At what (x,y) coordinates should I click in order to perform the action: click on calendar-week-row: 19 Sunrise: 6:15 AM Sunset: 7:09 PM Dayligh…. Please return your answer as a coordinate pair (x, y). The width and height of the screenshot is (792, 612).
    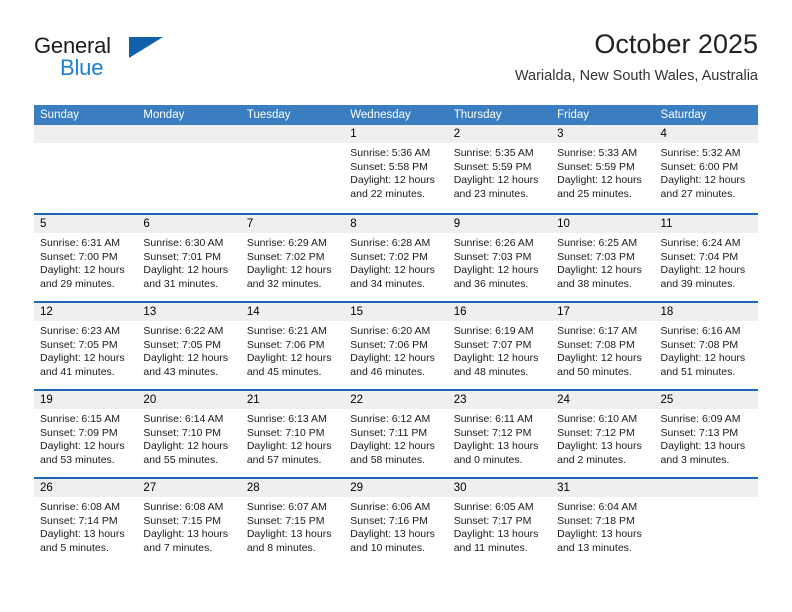
    Looking at the image, I should click on (396, 433).